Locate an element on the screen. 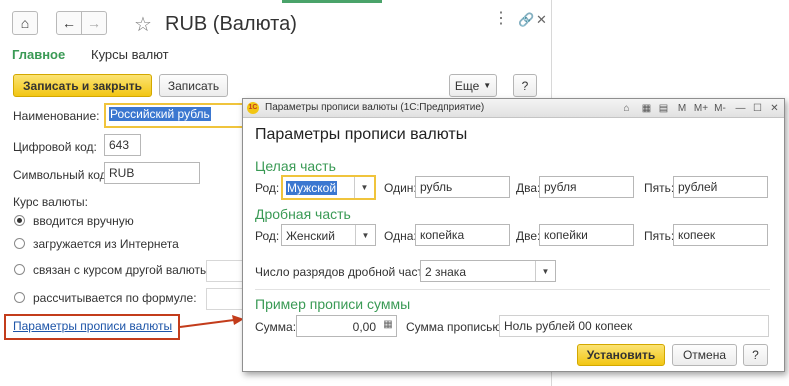 Image resolution: width=789 pixels, height=386 pixels. pointer-arrow is located at coordinates (211, 321).